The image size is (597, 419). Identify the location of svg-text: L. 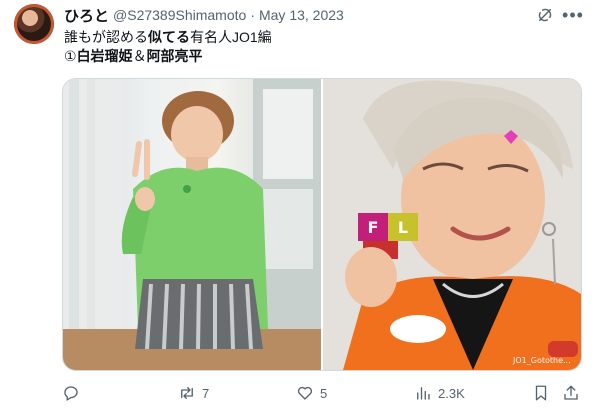
(403, 227).